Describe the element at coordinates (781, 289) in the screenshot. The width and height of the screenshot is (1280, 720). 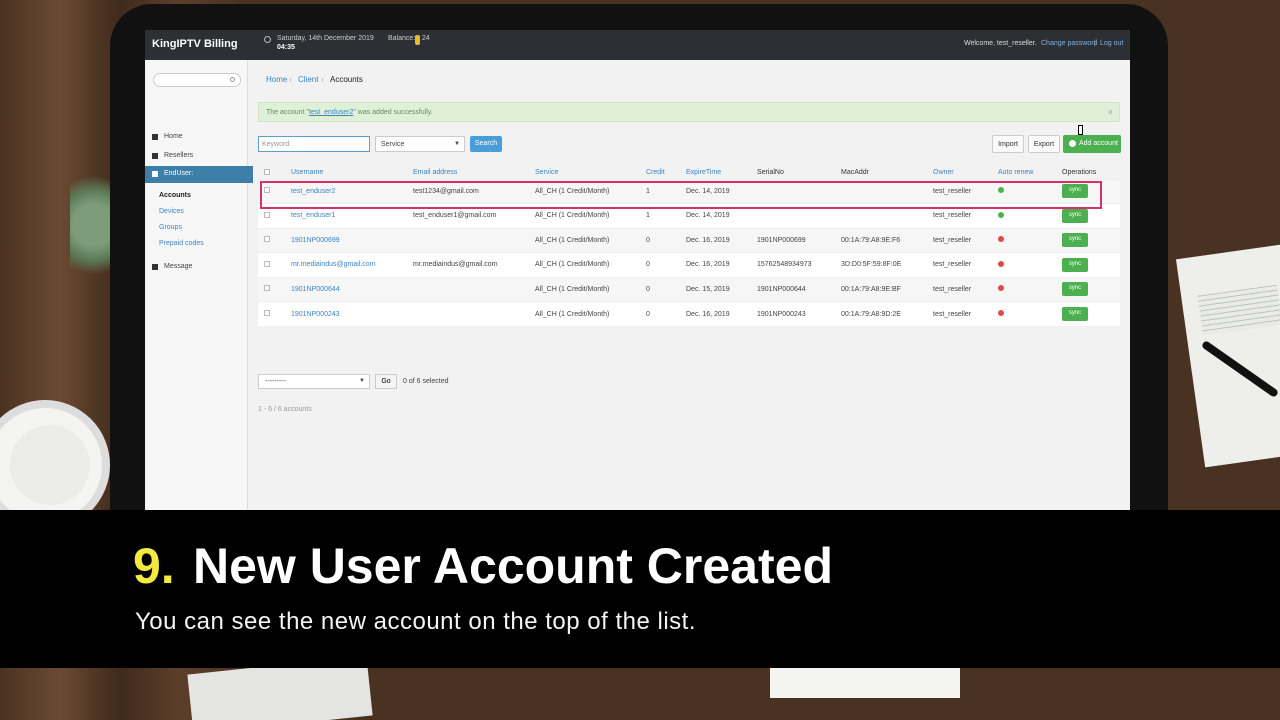
I see `serial-text: 1901NP000644` at that location.